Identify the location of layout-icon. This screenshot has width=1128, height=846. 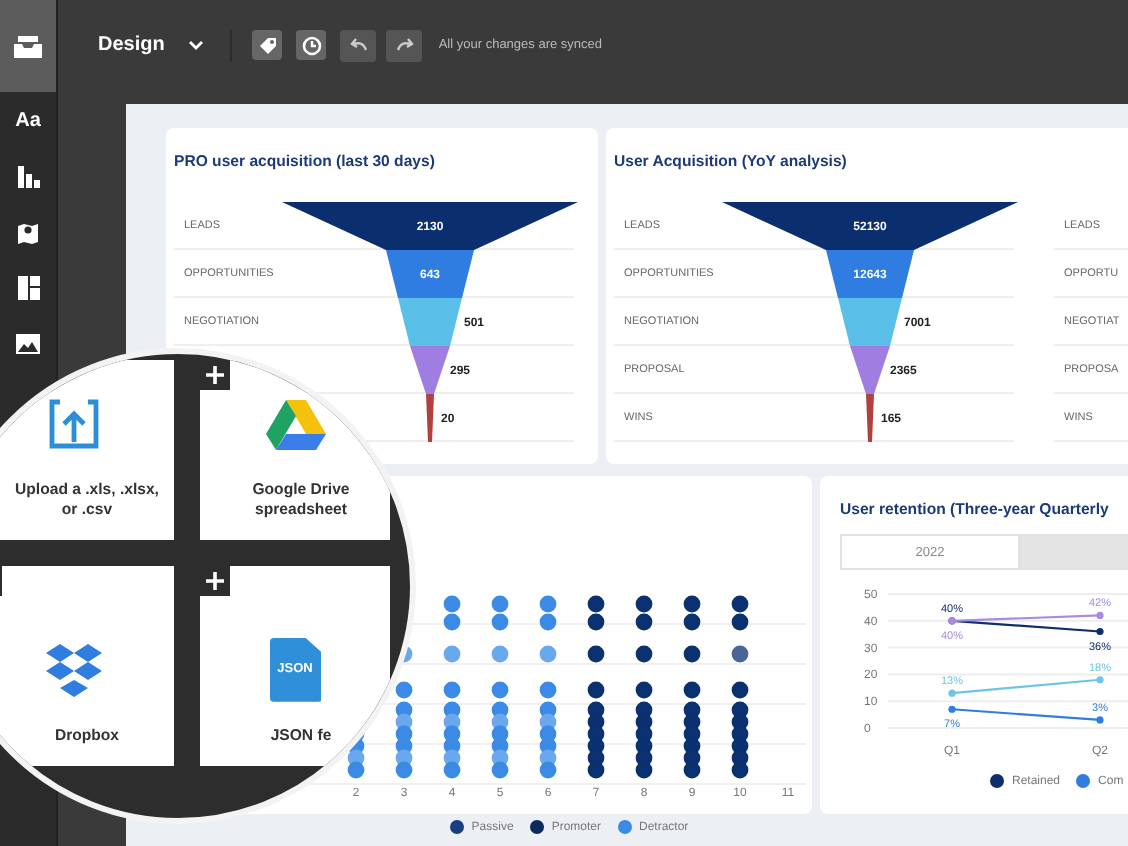
(28, 288).